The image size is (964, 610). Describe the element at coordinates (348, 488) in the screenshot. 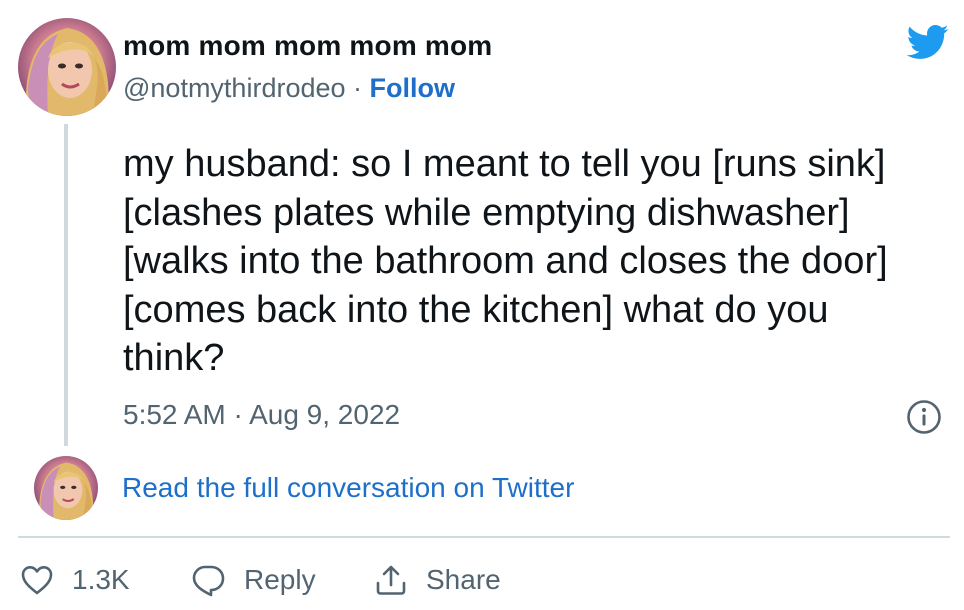

I see `read-full-conversation-link: Read the full conversation on Twitter` at that location.